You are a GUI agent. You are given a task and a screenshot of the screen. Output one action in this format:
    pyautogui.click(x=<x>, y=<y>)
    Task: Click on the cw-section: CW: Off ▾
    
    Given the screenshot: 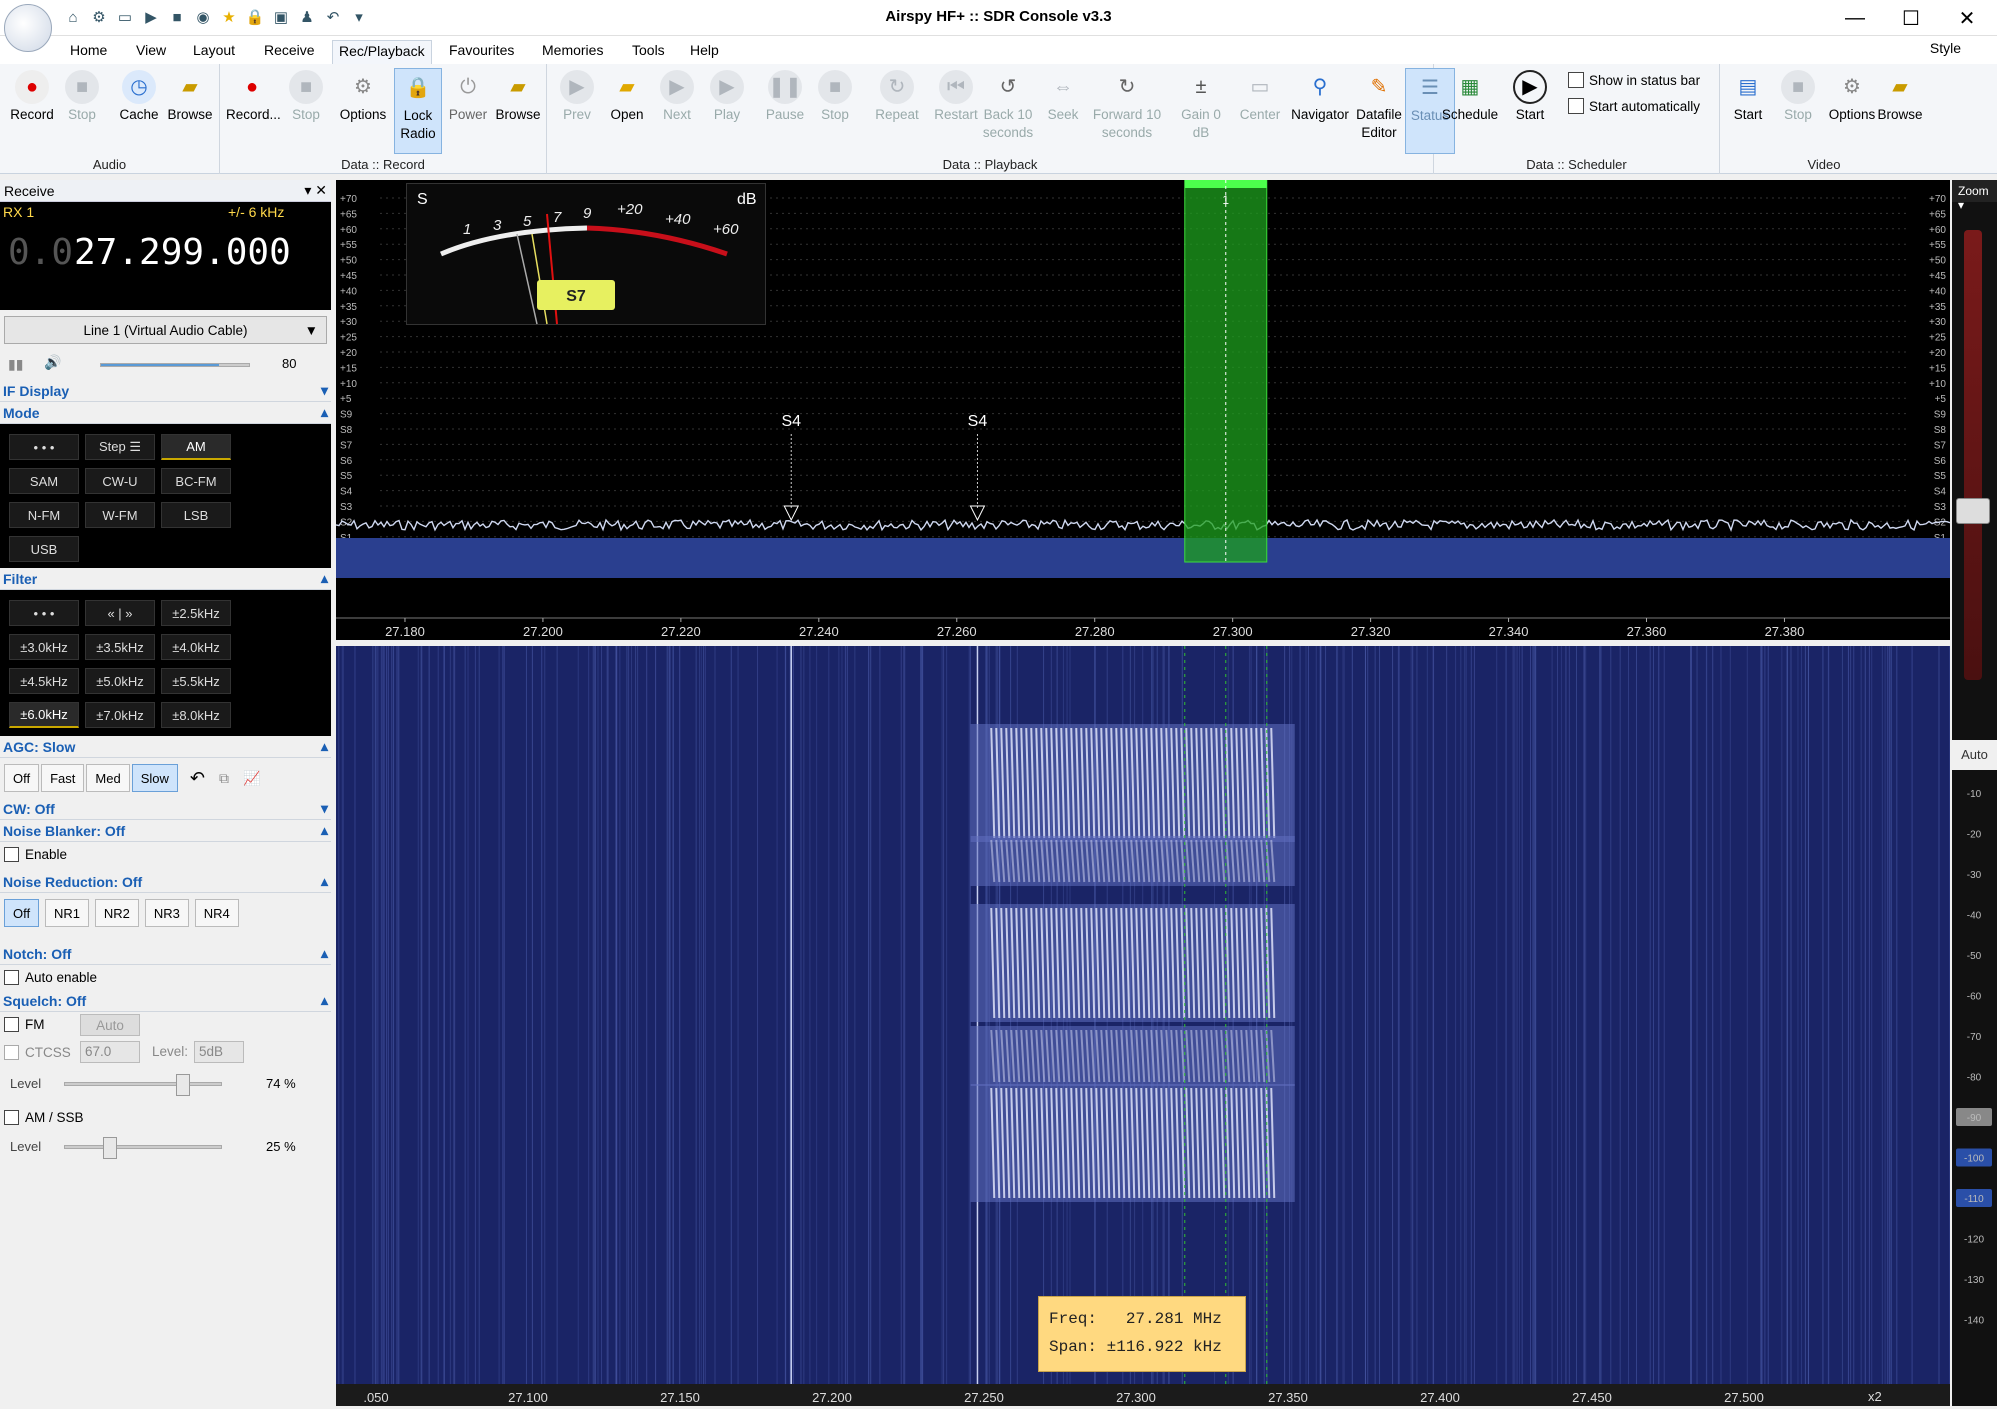 What is the action you would take?
    pyautogui.click(x=165, y=809)
    